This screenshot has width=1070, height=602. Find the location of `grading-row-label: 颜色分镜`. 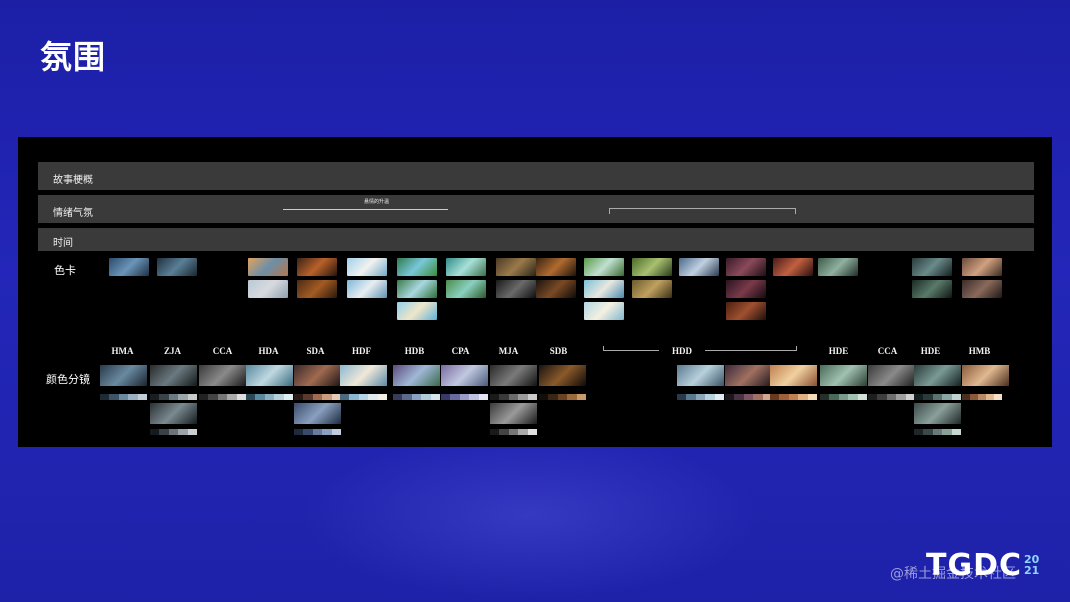

grading-row-label: 颜色分镜 is located at coordinates (68, 379).